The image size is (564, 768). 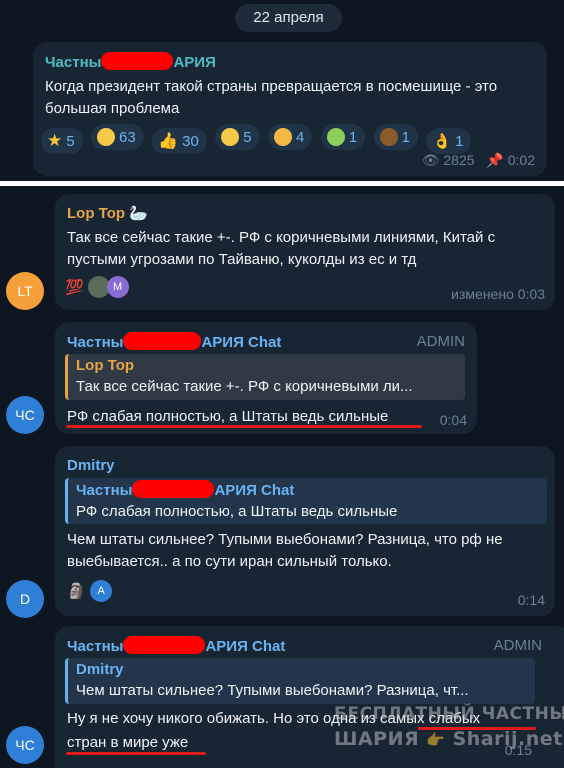 What do you see at coordinates (230, 137) in the screenshot?
I see `slightly-frowning-icon` at bounding box center [230, 137].